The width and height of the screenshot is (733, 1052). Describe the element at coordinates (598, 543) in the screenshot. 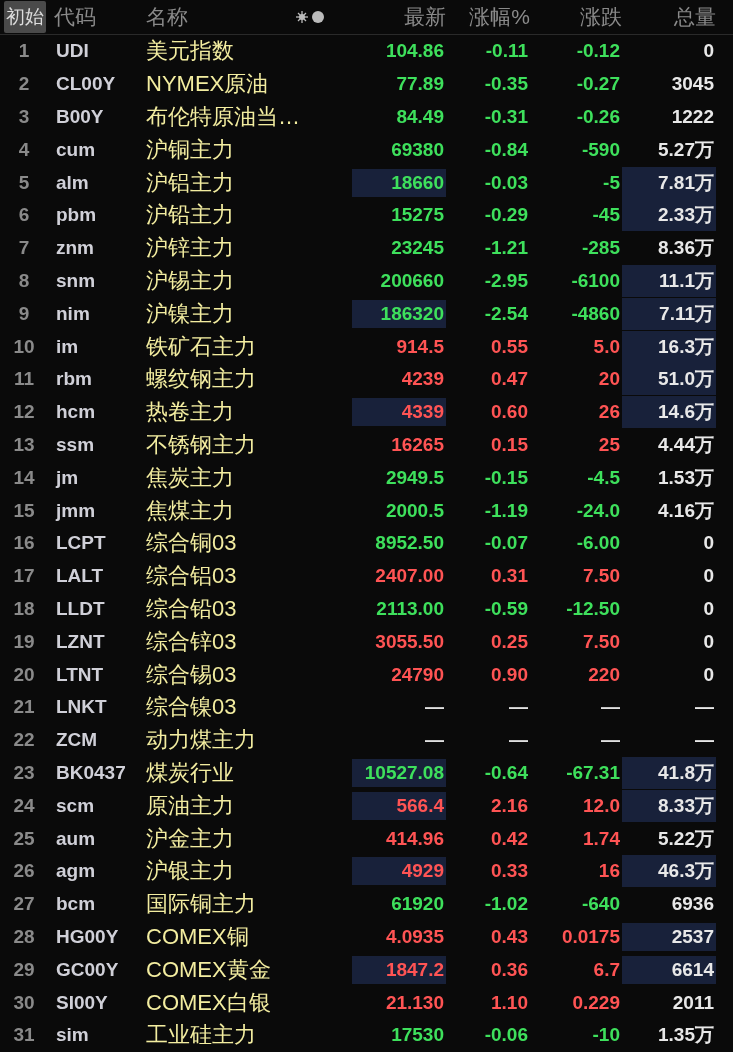

I see `change-cell-text: -6.00` at that location.